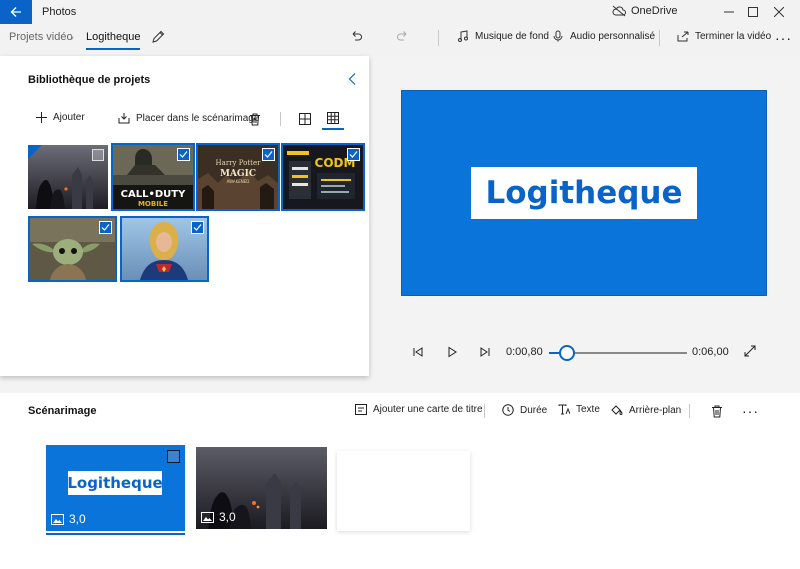 The width and height of the screenshot is (800, 569). Describe the element at coordinates (524, 352) in the screenshot. I see `current-time: 0:00,80` at that location.